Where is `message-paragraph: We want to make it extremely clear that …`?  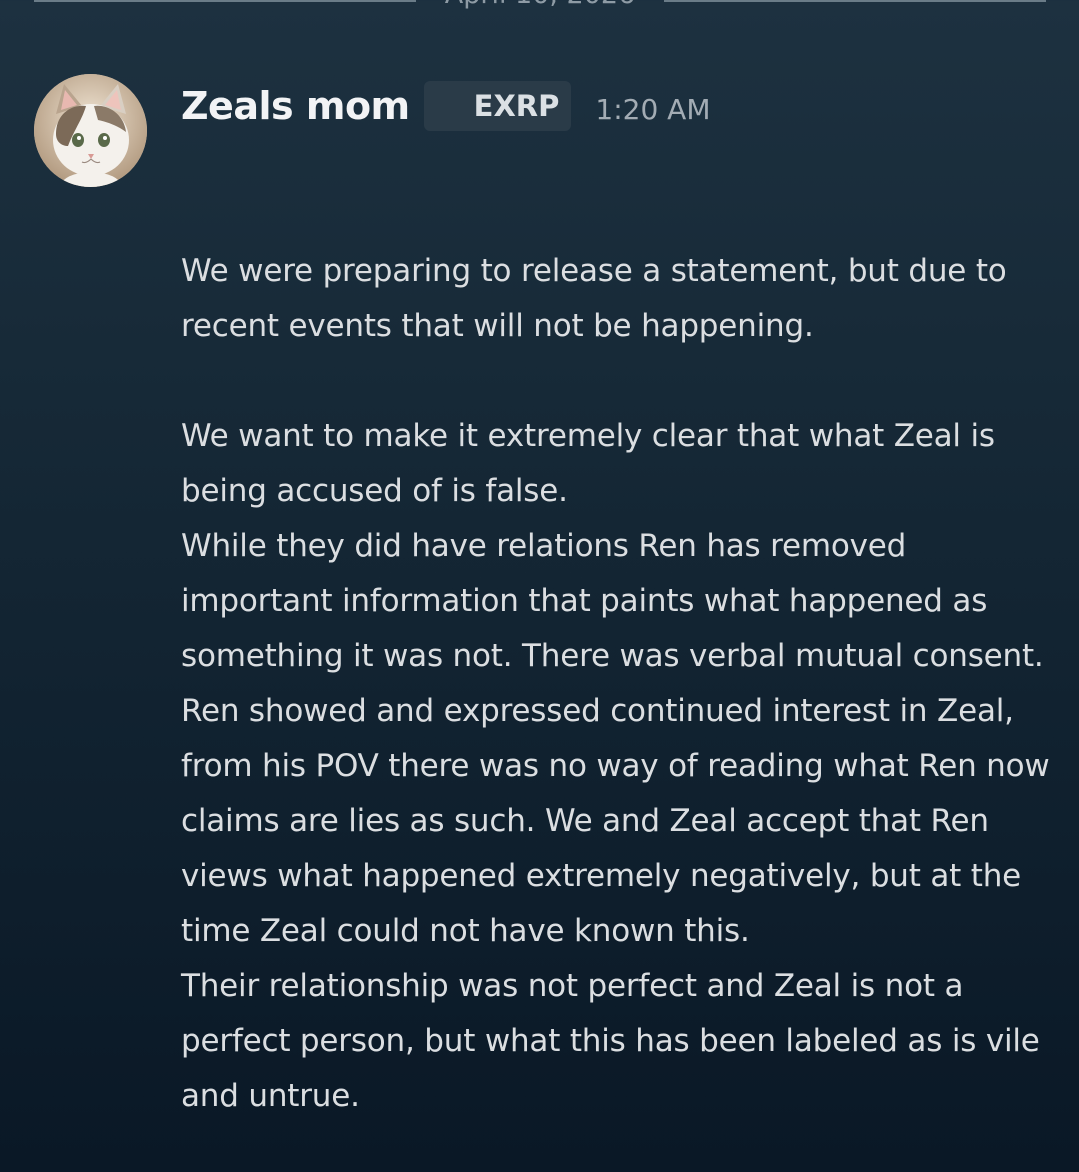 message-paragraph: We want to make it extremely clear that … is located at coordinates (593, 463).